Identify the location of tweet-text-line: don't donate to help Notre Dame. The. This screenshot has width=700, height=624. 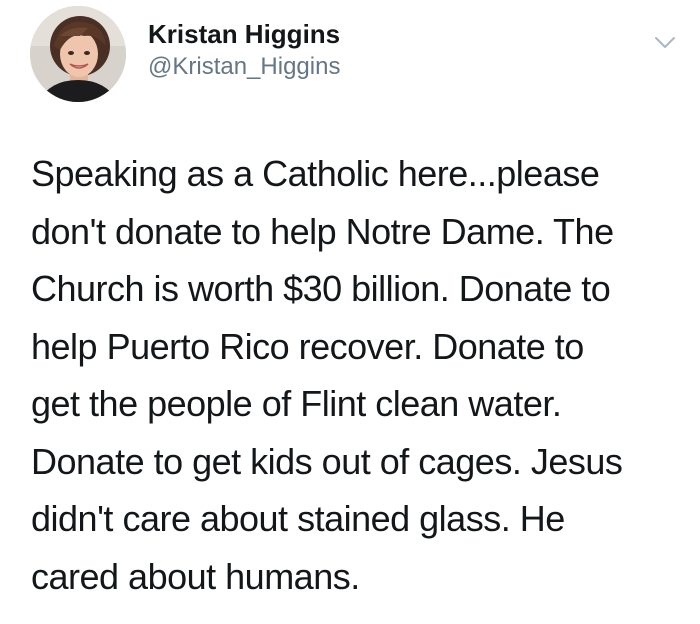
(322, 231).